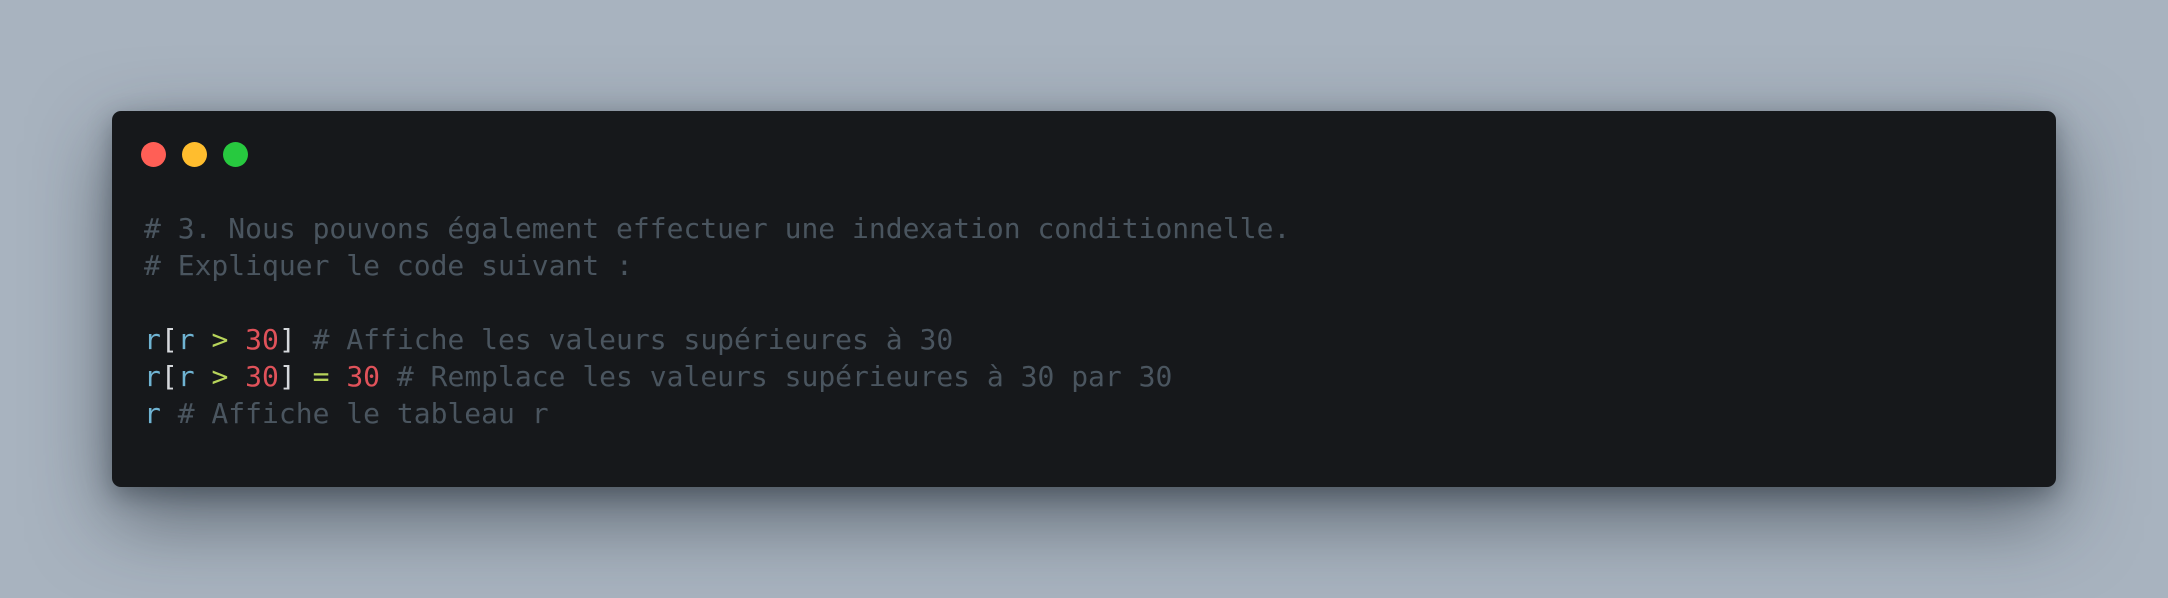 Image resolution: width=2168 pixels, height=598 pixels. What do you see at coordinates (633, 339) in the screenshot?
I see `code-token-comment: # Affiche les valeurs supérieures à 30` at bounding box center [633, 339].